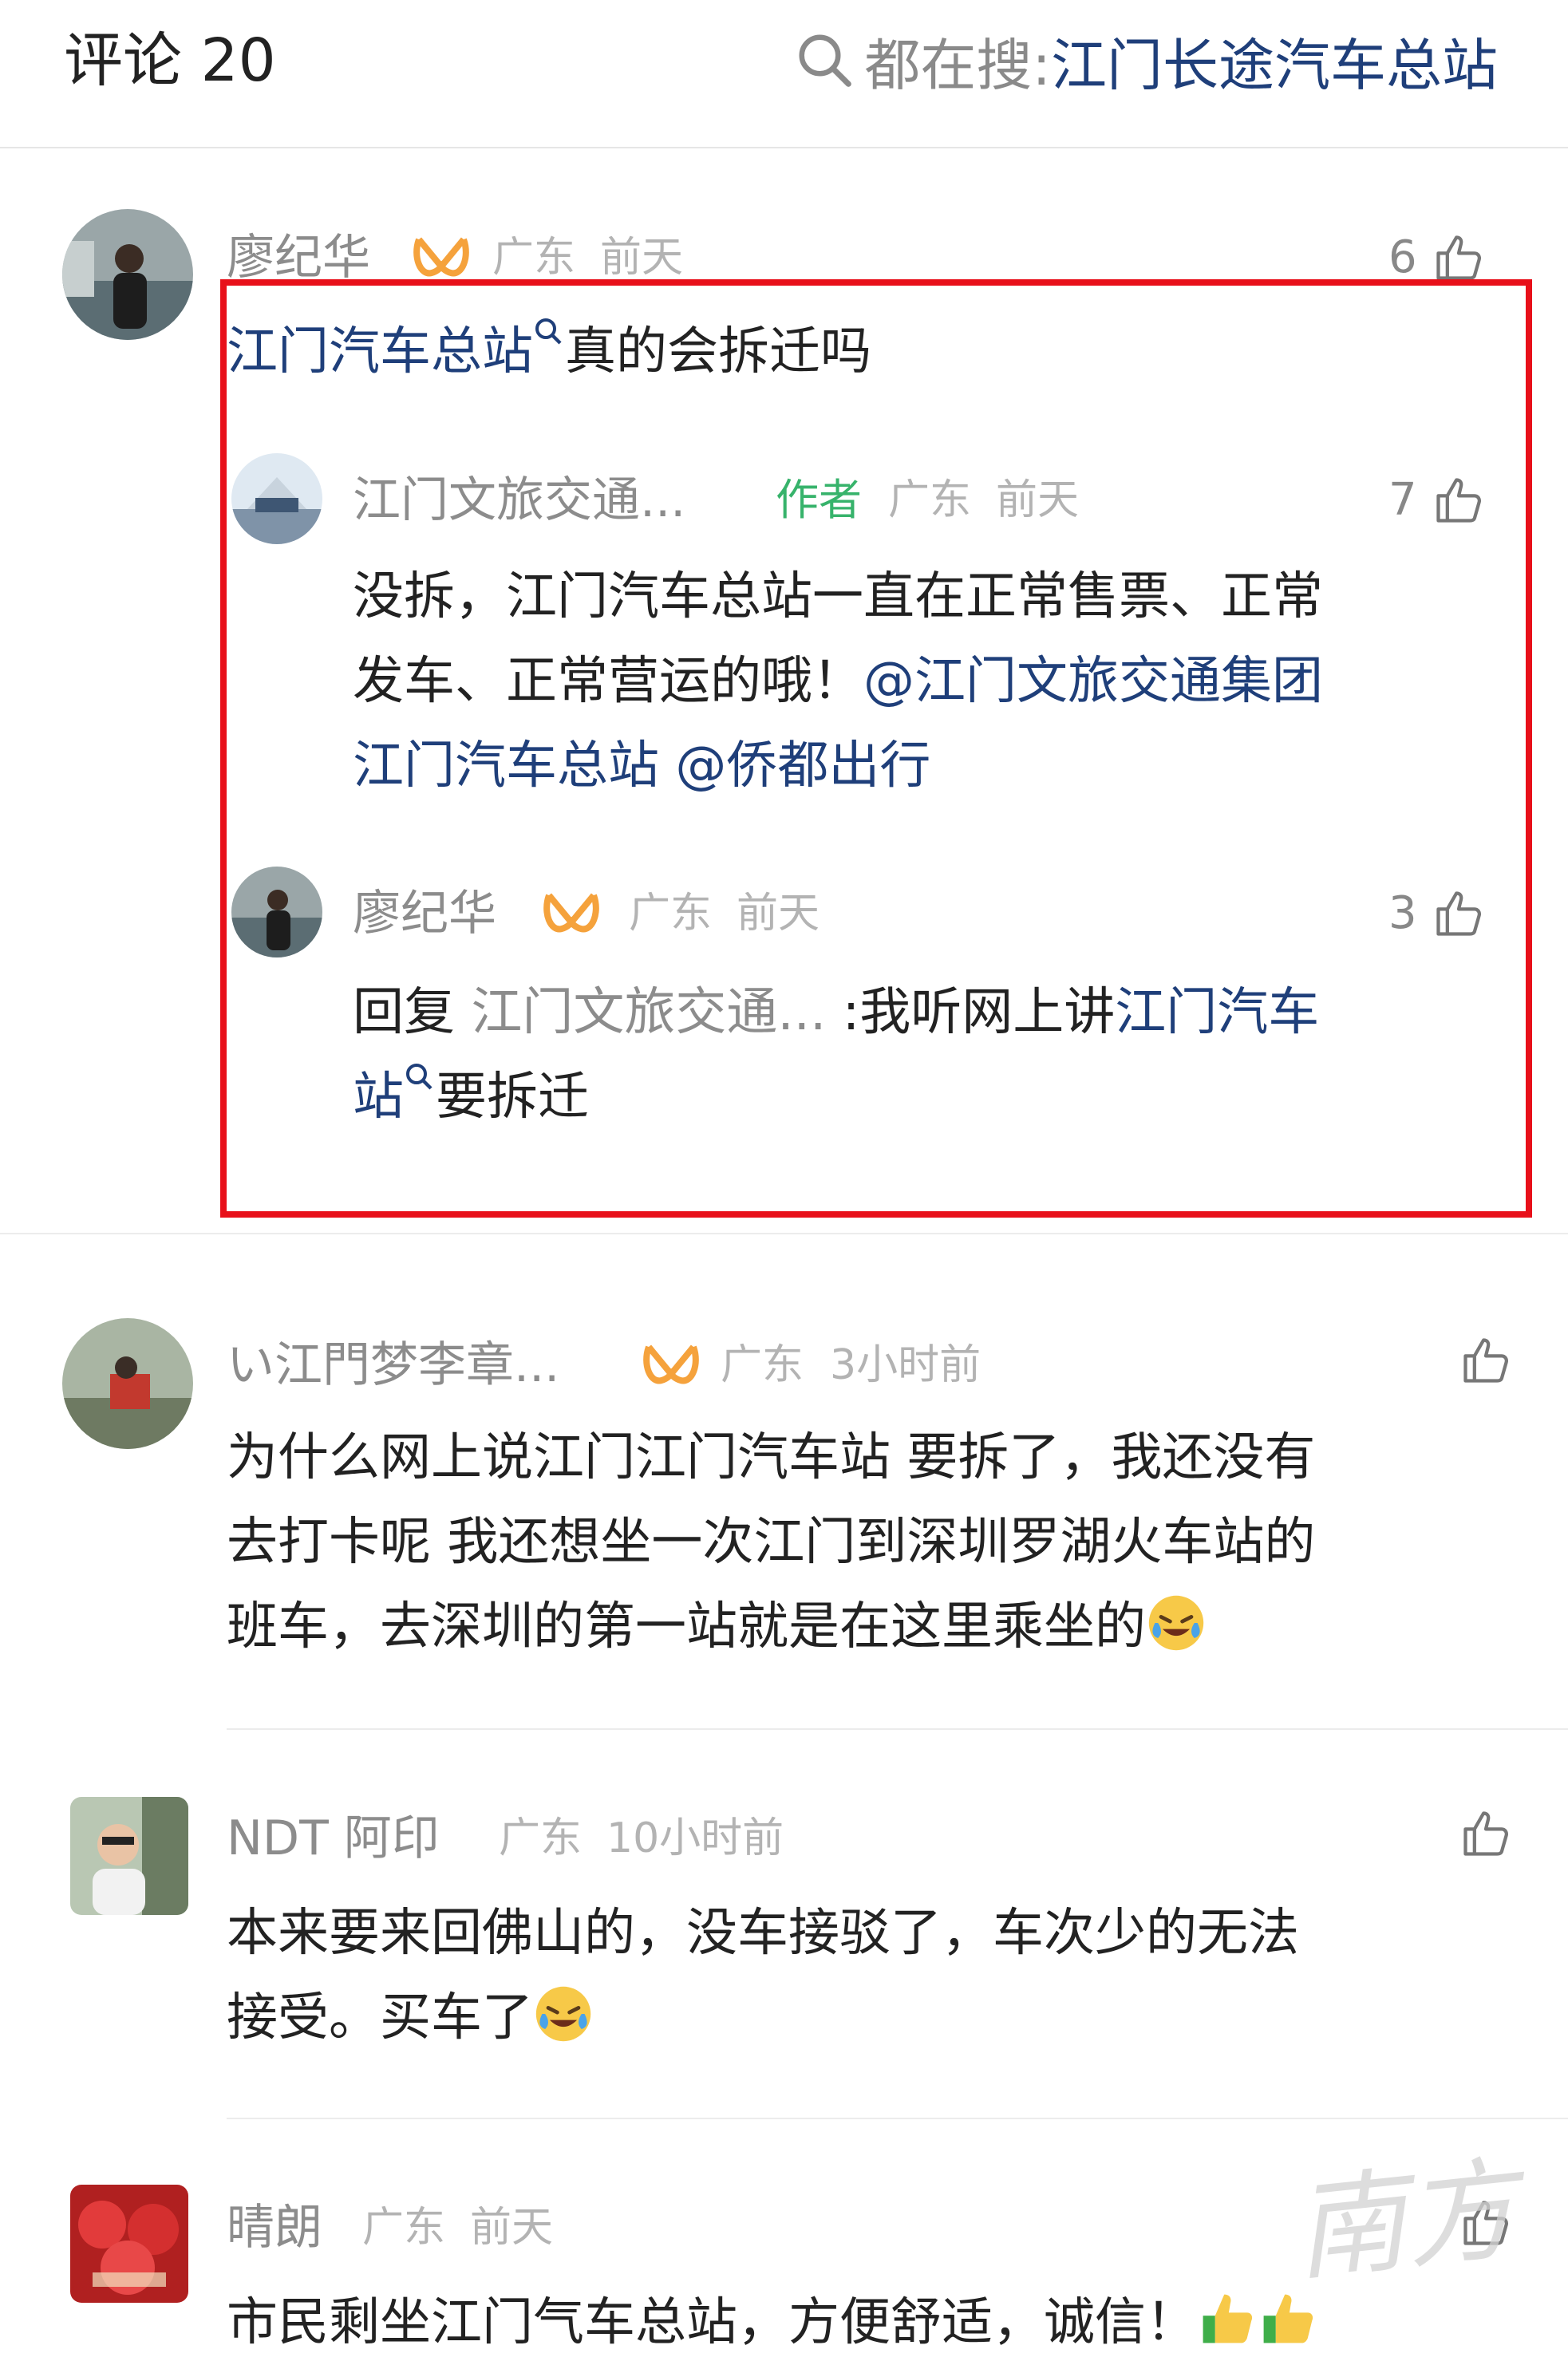 The image size is (1568, 2365). What do you see at coordinates (512, 2228) in the screenshot?
I see `comment-time: 前天` at bounding box center [512, 2228].